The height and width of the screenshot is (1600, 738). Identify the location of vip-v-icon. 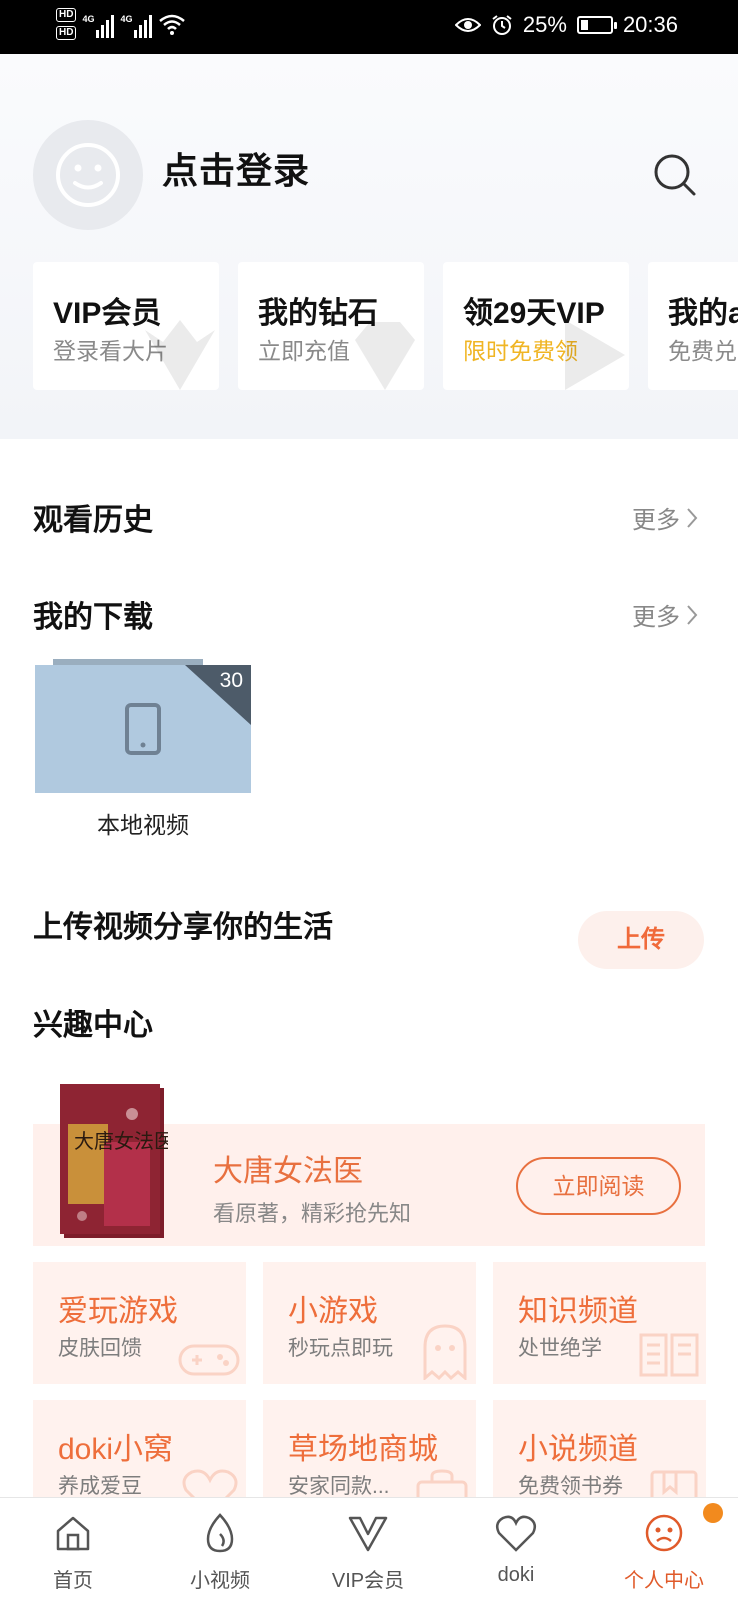
(368, 1534).